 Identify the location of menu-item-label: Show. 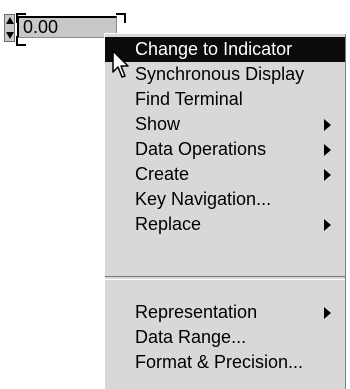
(158, 124).